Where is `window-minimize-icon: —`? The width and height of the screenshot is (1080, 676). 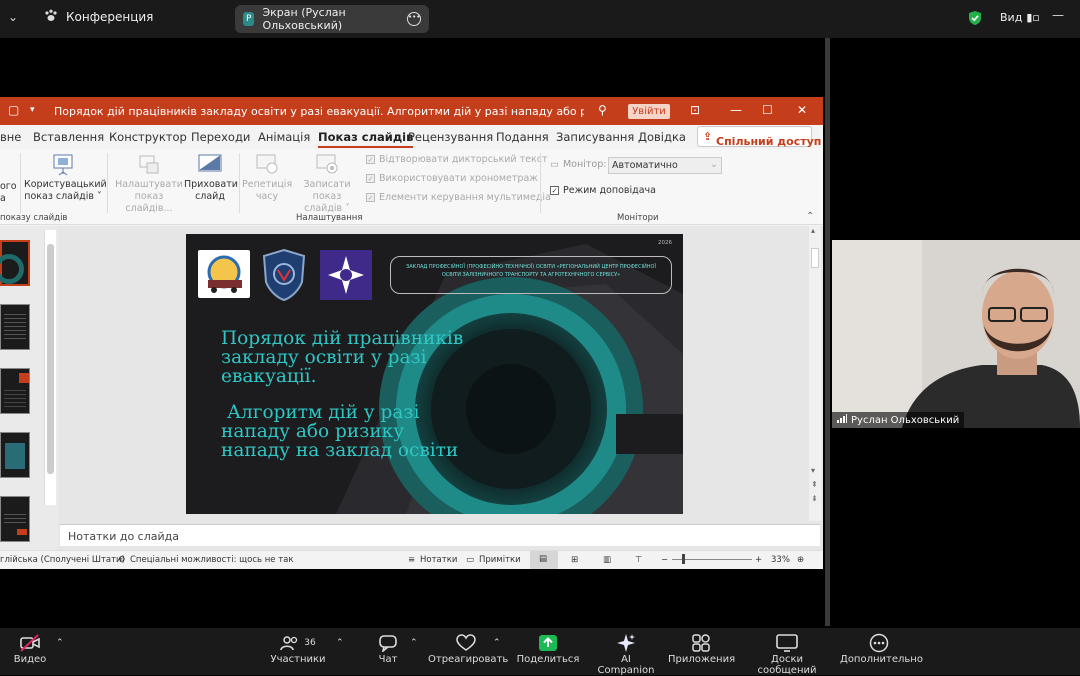
window-minimize-icon: — is located at coordinates (736, 110).